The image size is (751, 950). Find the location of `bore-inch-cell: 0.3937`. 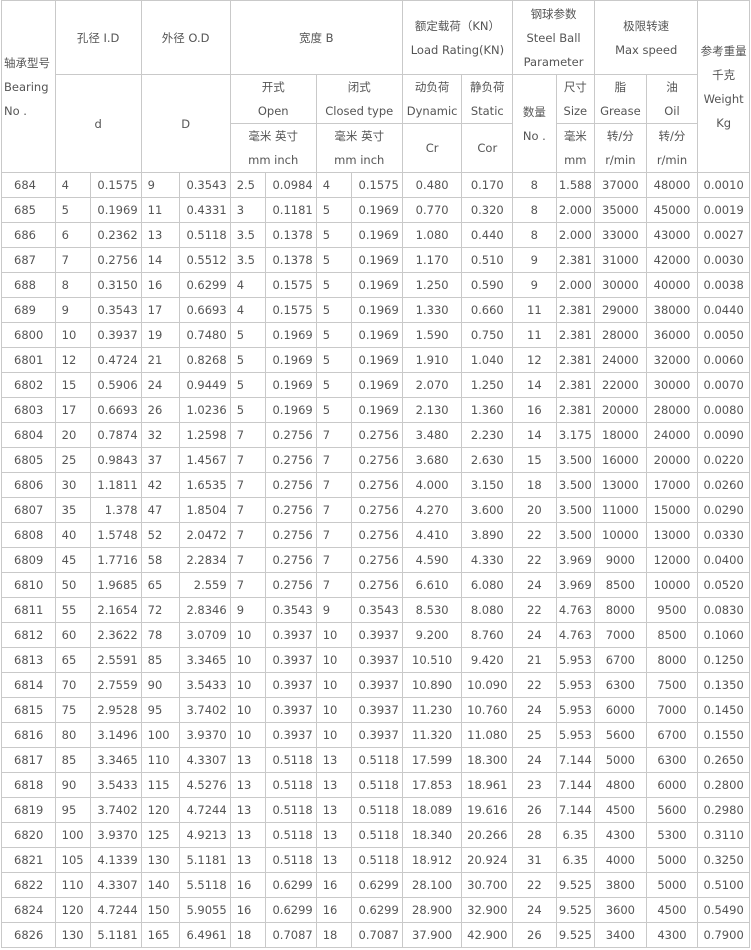

bore-inch-cell: 0.3937 is located at coordinates (116, 335).